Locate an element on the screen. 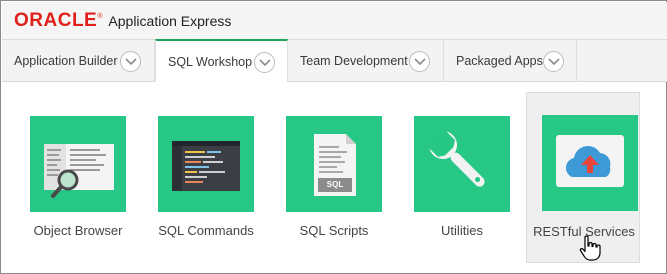 The height and width of the screenshot is (274, 667). tab-sql-workshop: SQL Workshop is located at coordinates (221, 60).